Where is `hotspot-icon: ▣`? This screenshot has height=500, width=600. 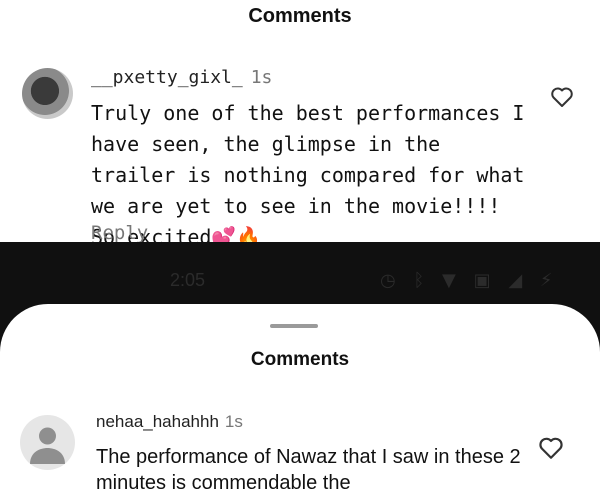 hotspot-icon: ▣ is located at coordinates (485, 280).